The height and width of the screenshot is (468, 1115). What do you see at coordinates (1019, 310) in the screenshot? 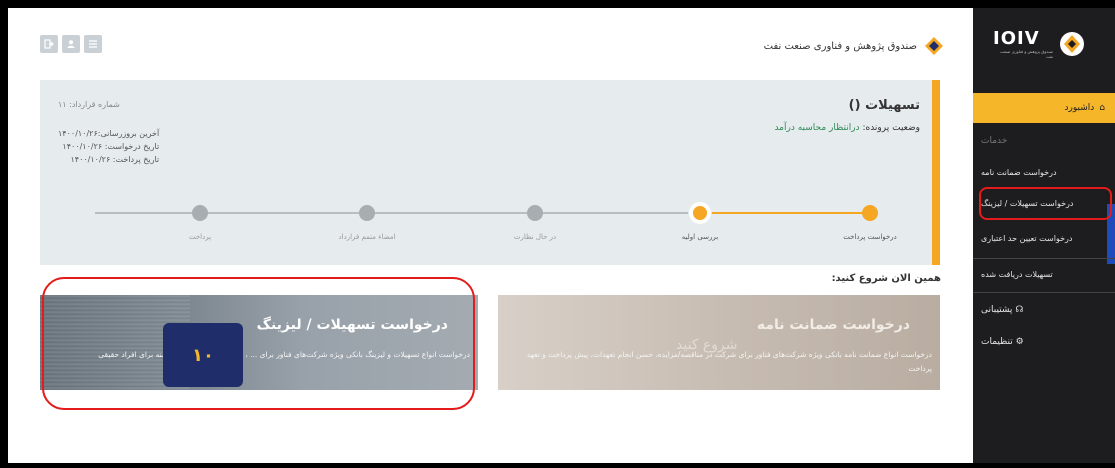
I see `headset-icon: ☊` at bounding box center [1019, 310].